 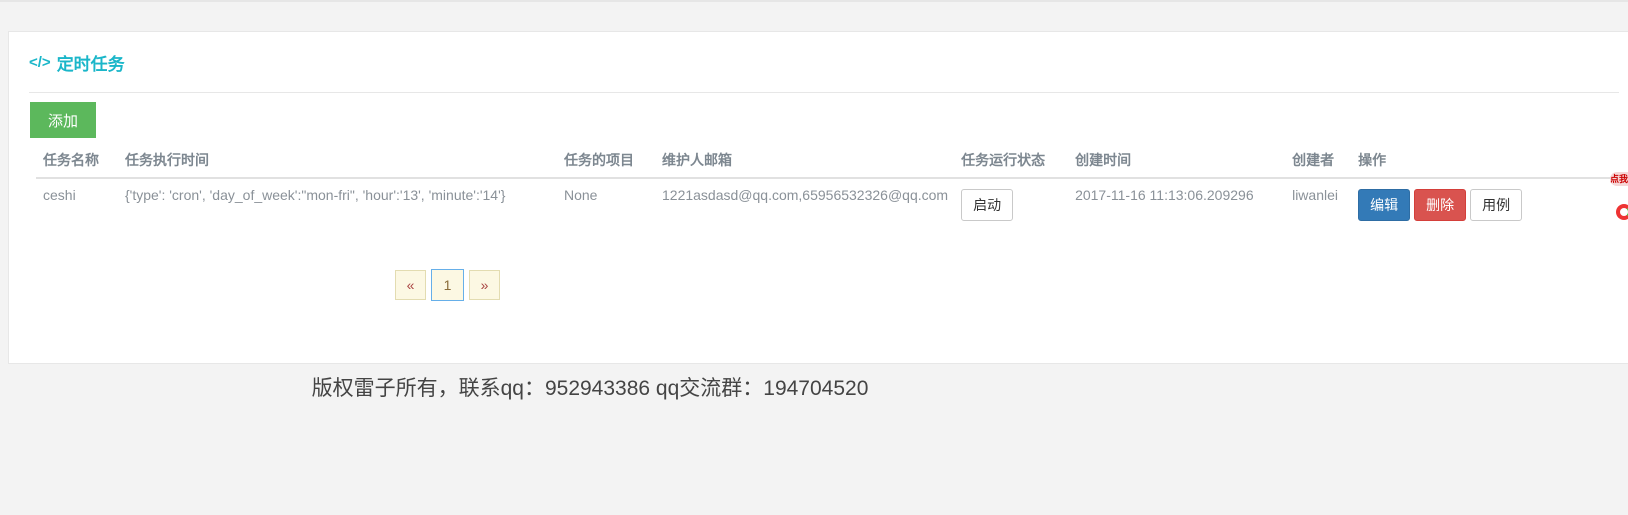 I want to click on cell-actions: 编辑 删除 用例, so click(x=1481, y=203).